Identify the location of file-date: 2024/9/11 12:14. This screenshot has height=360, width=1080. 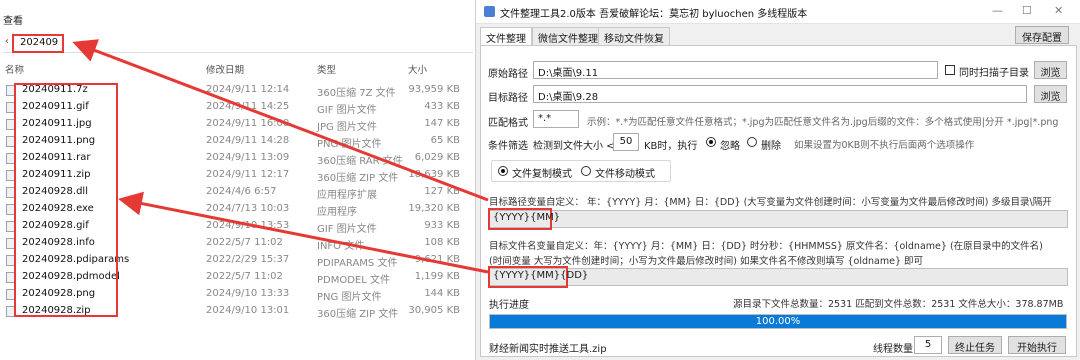
(248, 89).